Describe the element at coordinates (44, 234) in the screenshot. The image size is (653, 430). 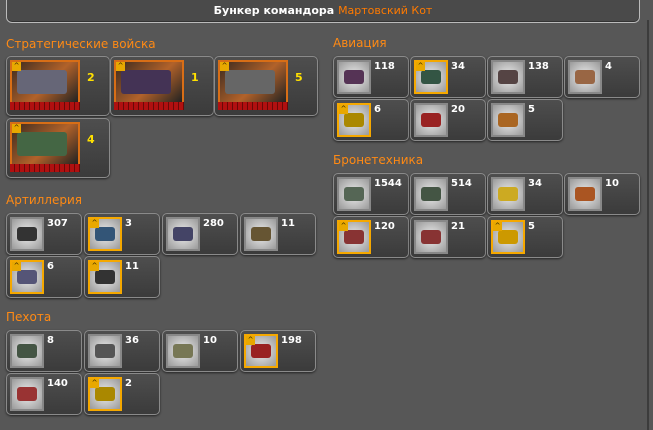
I see `unit-card-artillery: 307` at that location.